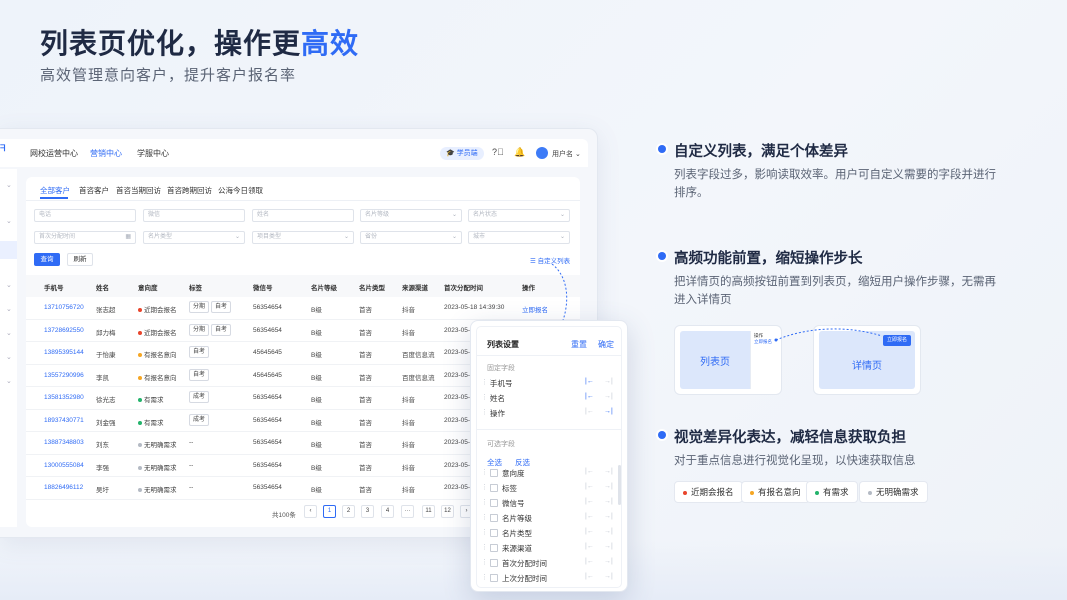 This screenshot has height=600, width=1067. I want to click on confirm-button: 确定, so click(606, 344).